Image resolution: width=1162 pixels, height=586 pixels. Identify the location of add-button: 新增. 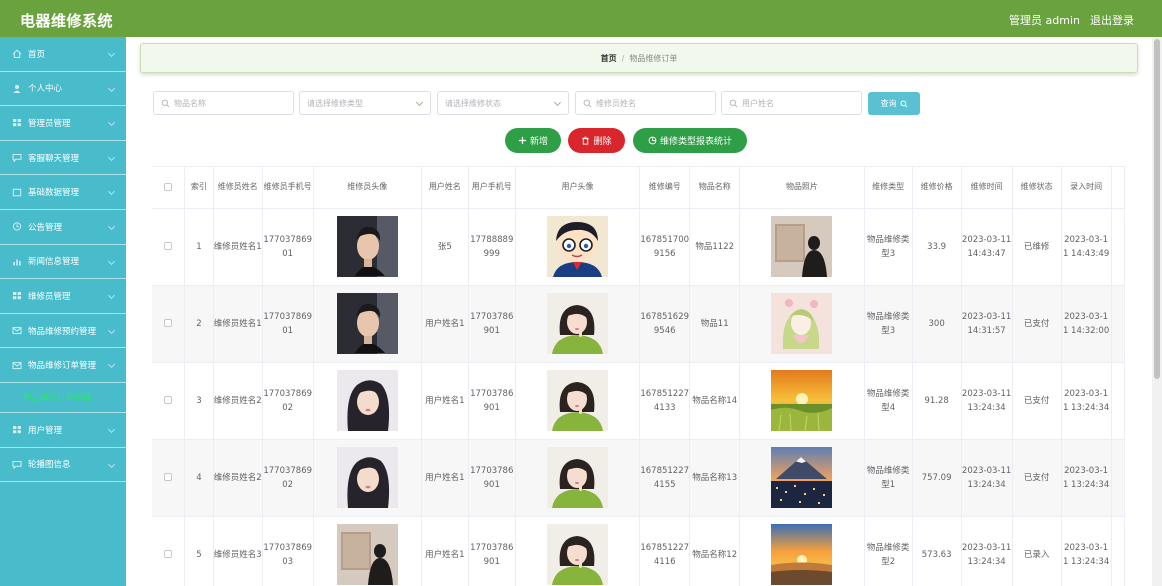
(533, 140).